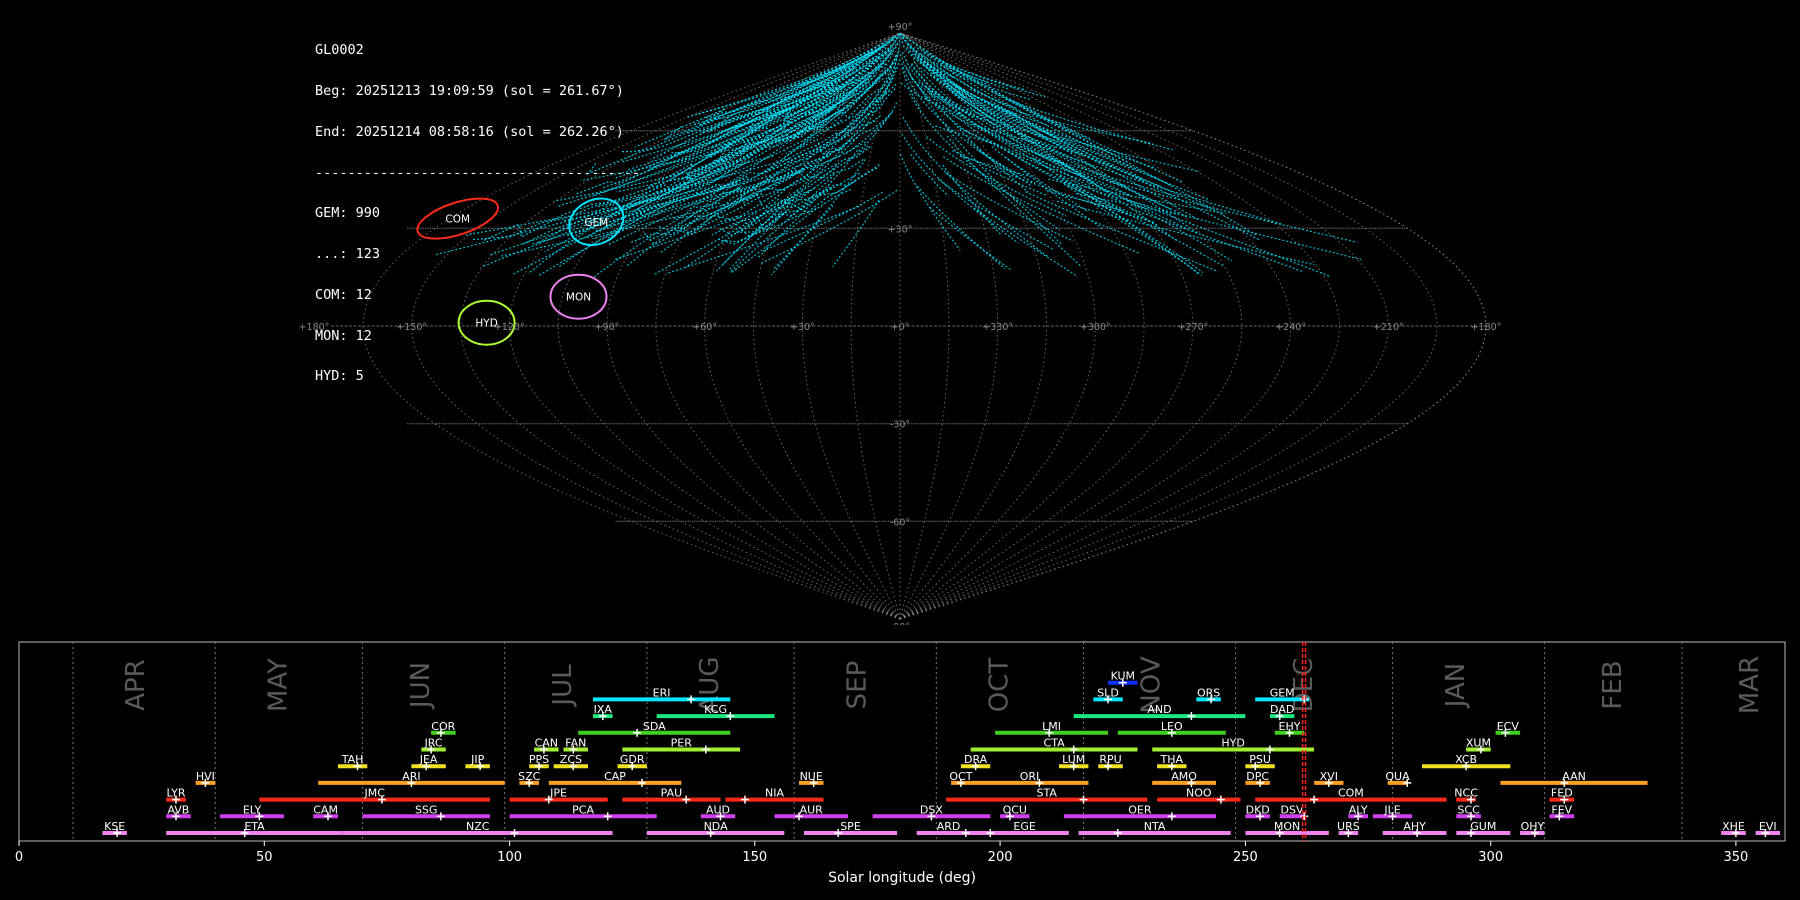 The image size is (1800, 900). Describe the element at coordinates (900, 425) in the screenshot. I see `lat-tick-label: -30°` at that location.